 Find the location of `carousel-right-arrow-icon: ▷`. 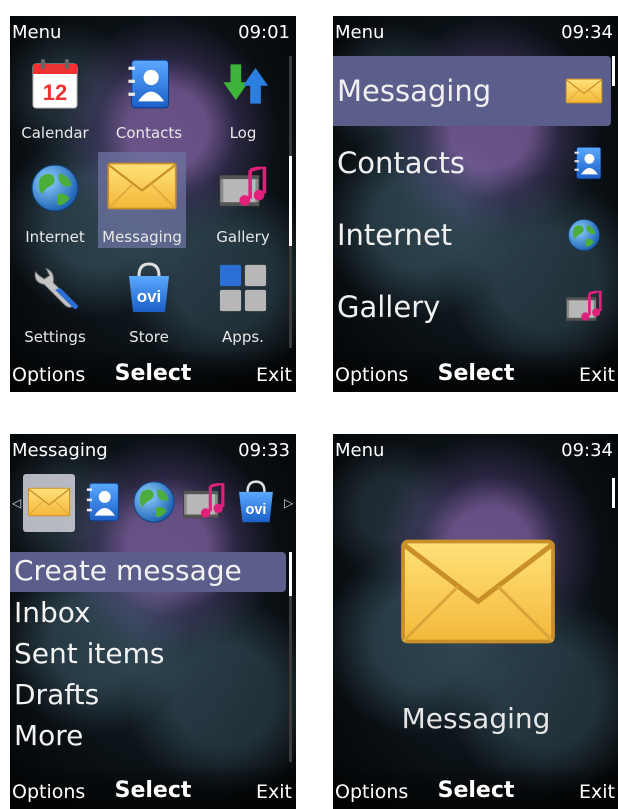

carousel-right-arrow-icon: ▷ is located at coordinates (288, 503).